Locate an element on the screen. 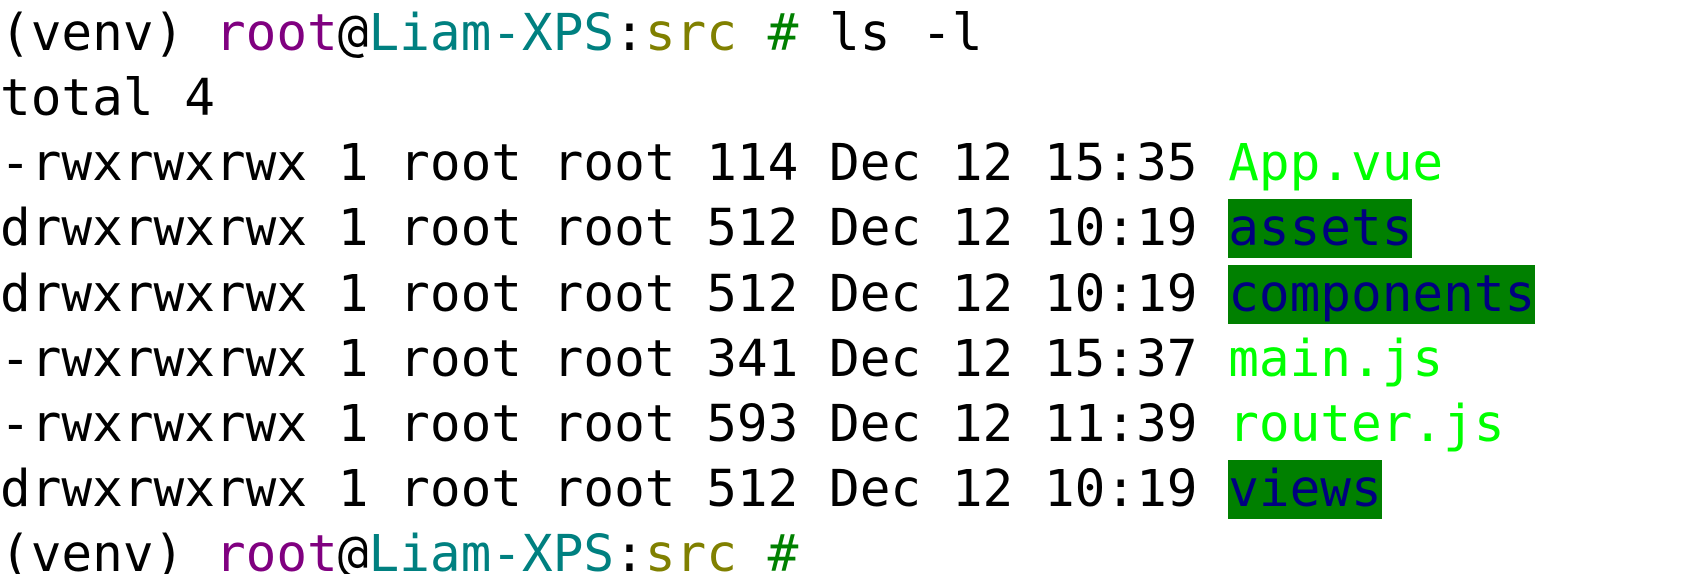 The image size is (1684, 574). file-metadata: -rwxrwxrwx 1 root root 593 Dec 12 11:39 is located at coordinates (614, 424).